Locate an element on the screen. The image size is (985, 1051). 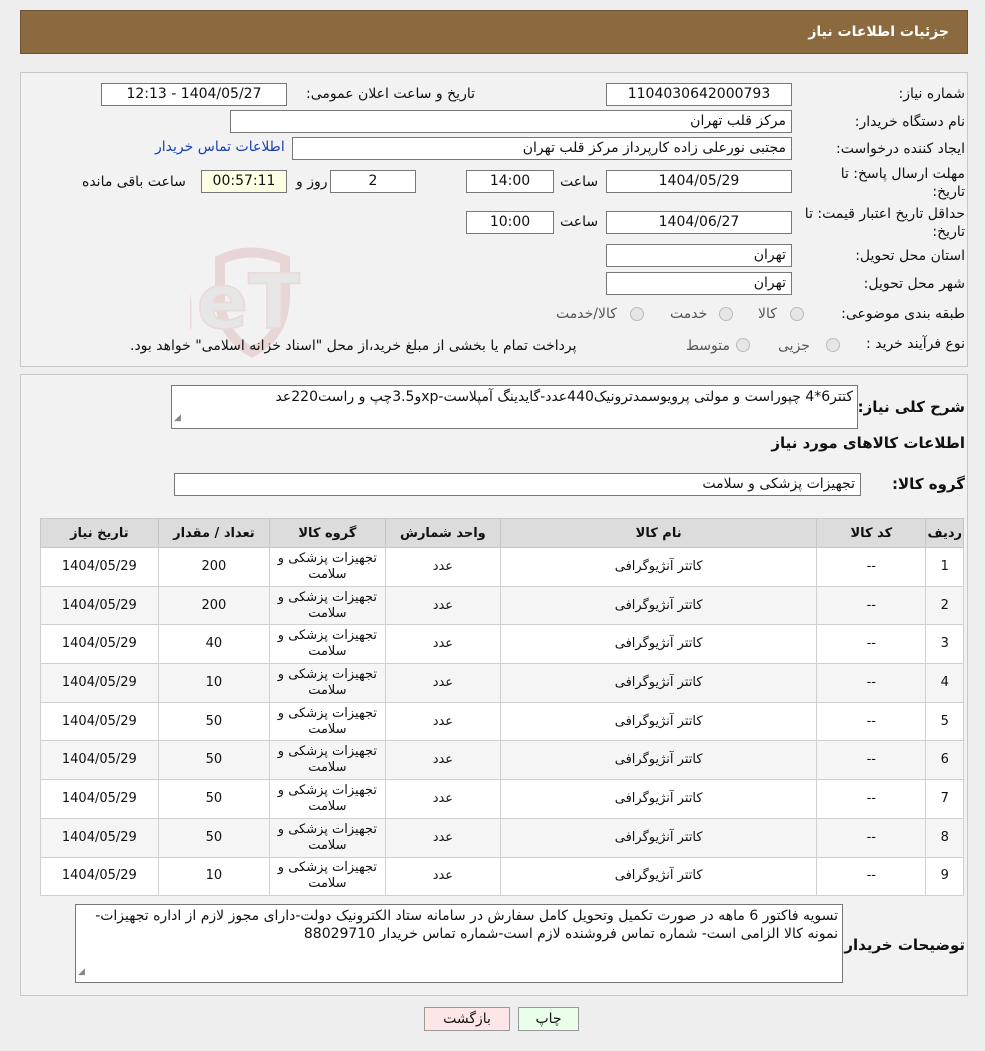
price-validity-time-field: 10:00 is located at coordinates (510, 222).